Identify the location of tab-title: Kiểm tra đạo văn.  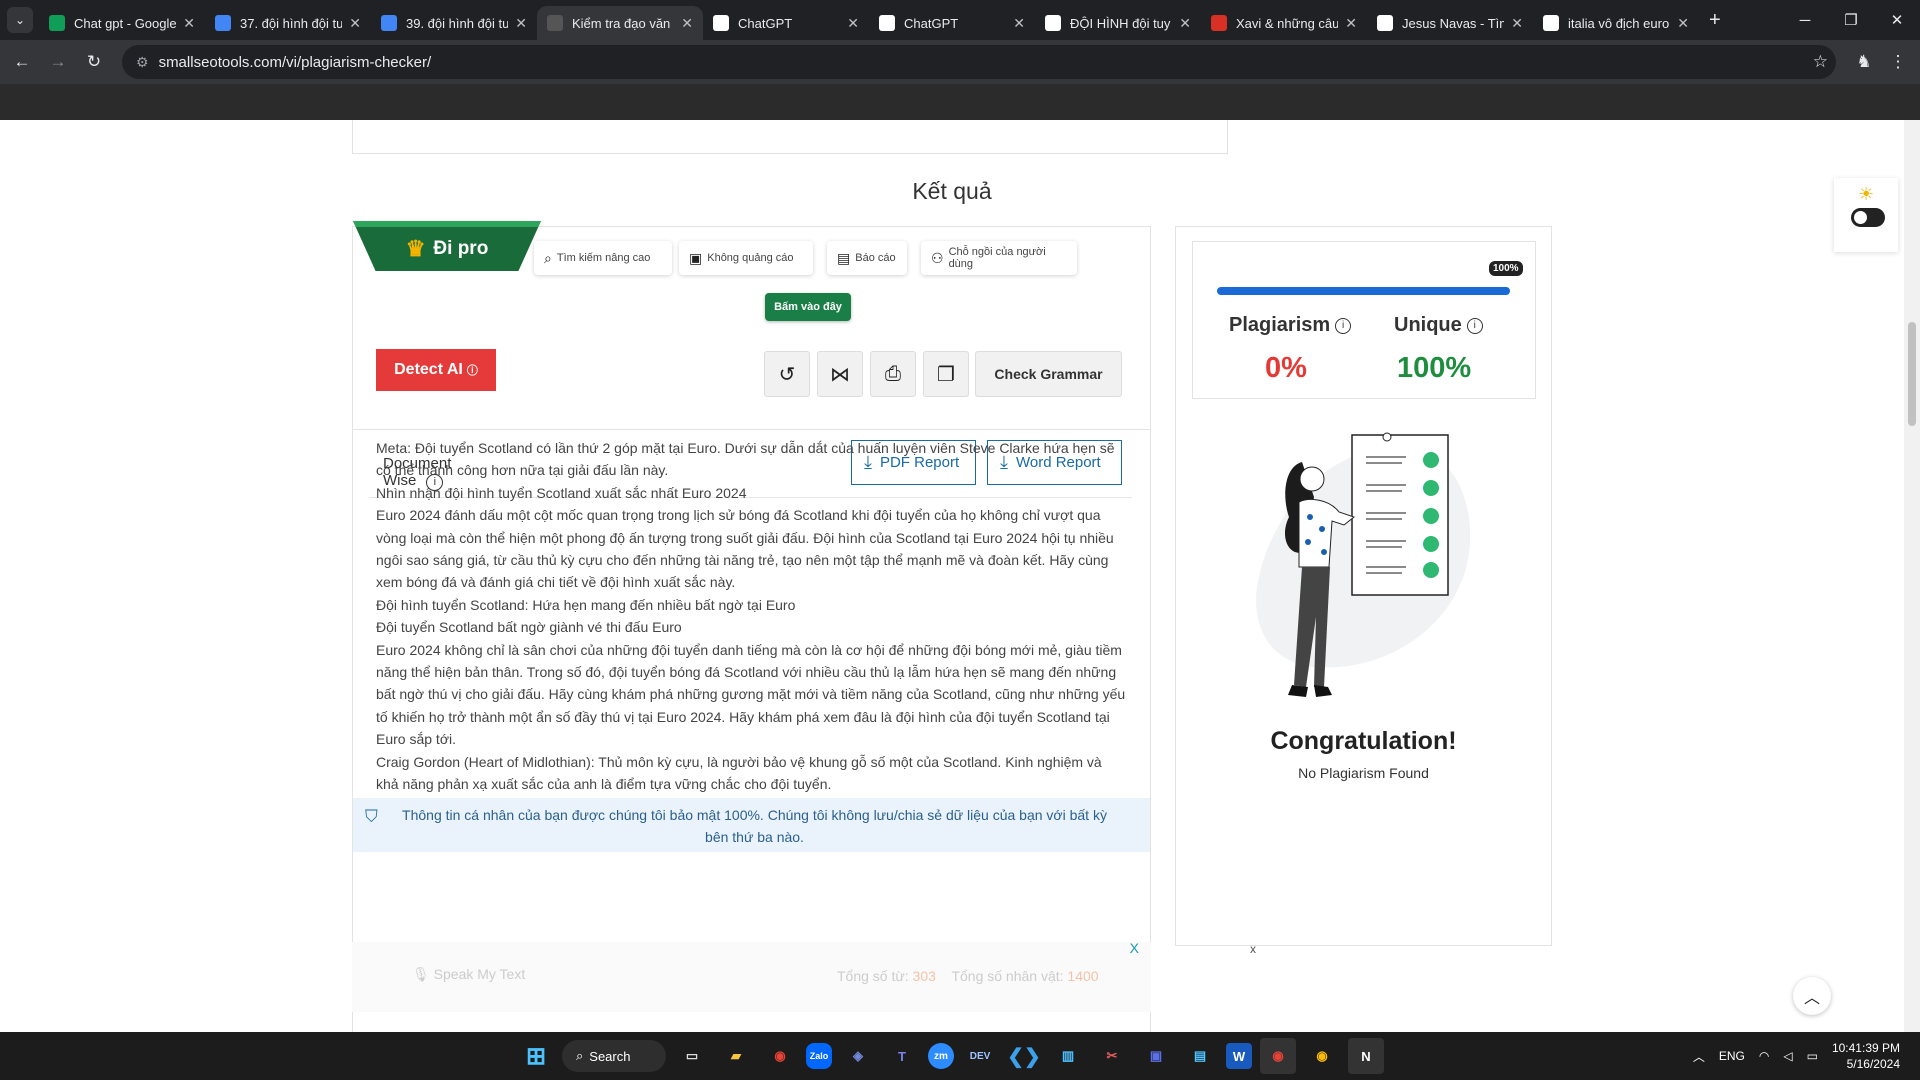
(621, 23).